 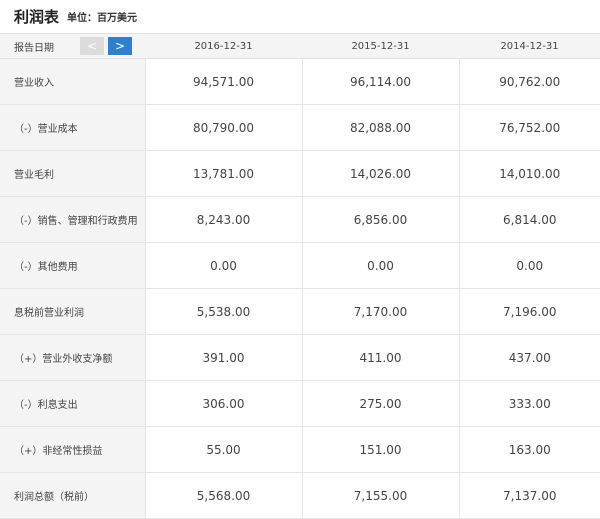 I want to click on cell-value: 55.00, so click(x=223, y=449).